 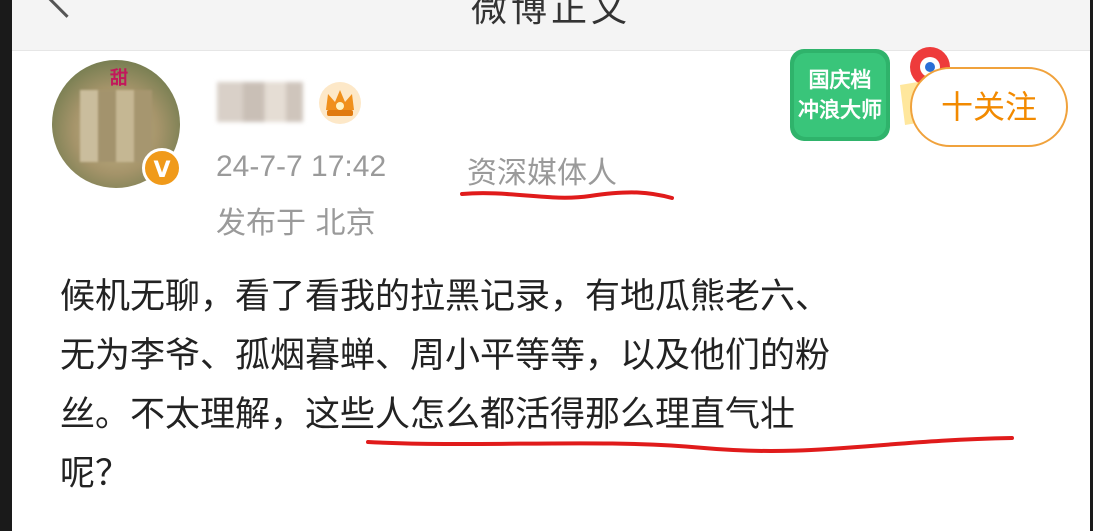 What do you see at coordinates (340, 103) in the screenshot?
I see `crown-icon` at bounding box center [340, 103].